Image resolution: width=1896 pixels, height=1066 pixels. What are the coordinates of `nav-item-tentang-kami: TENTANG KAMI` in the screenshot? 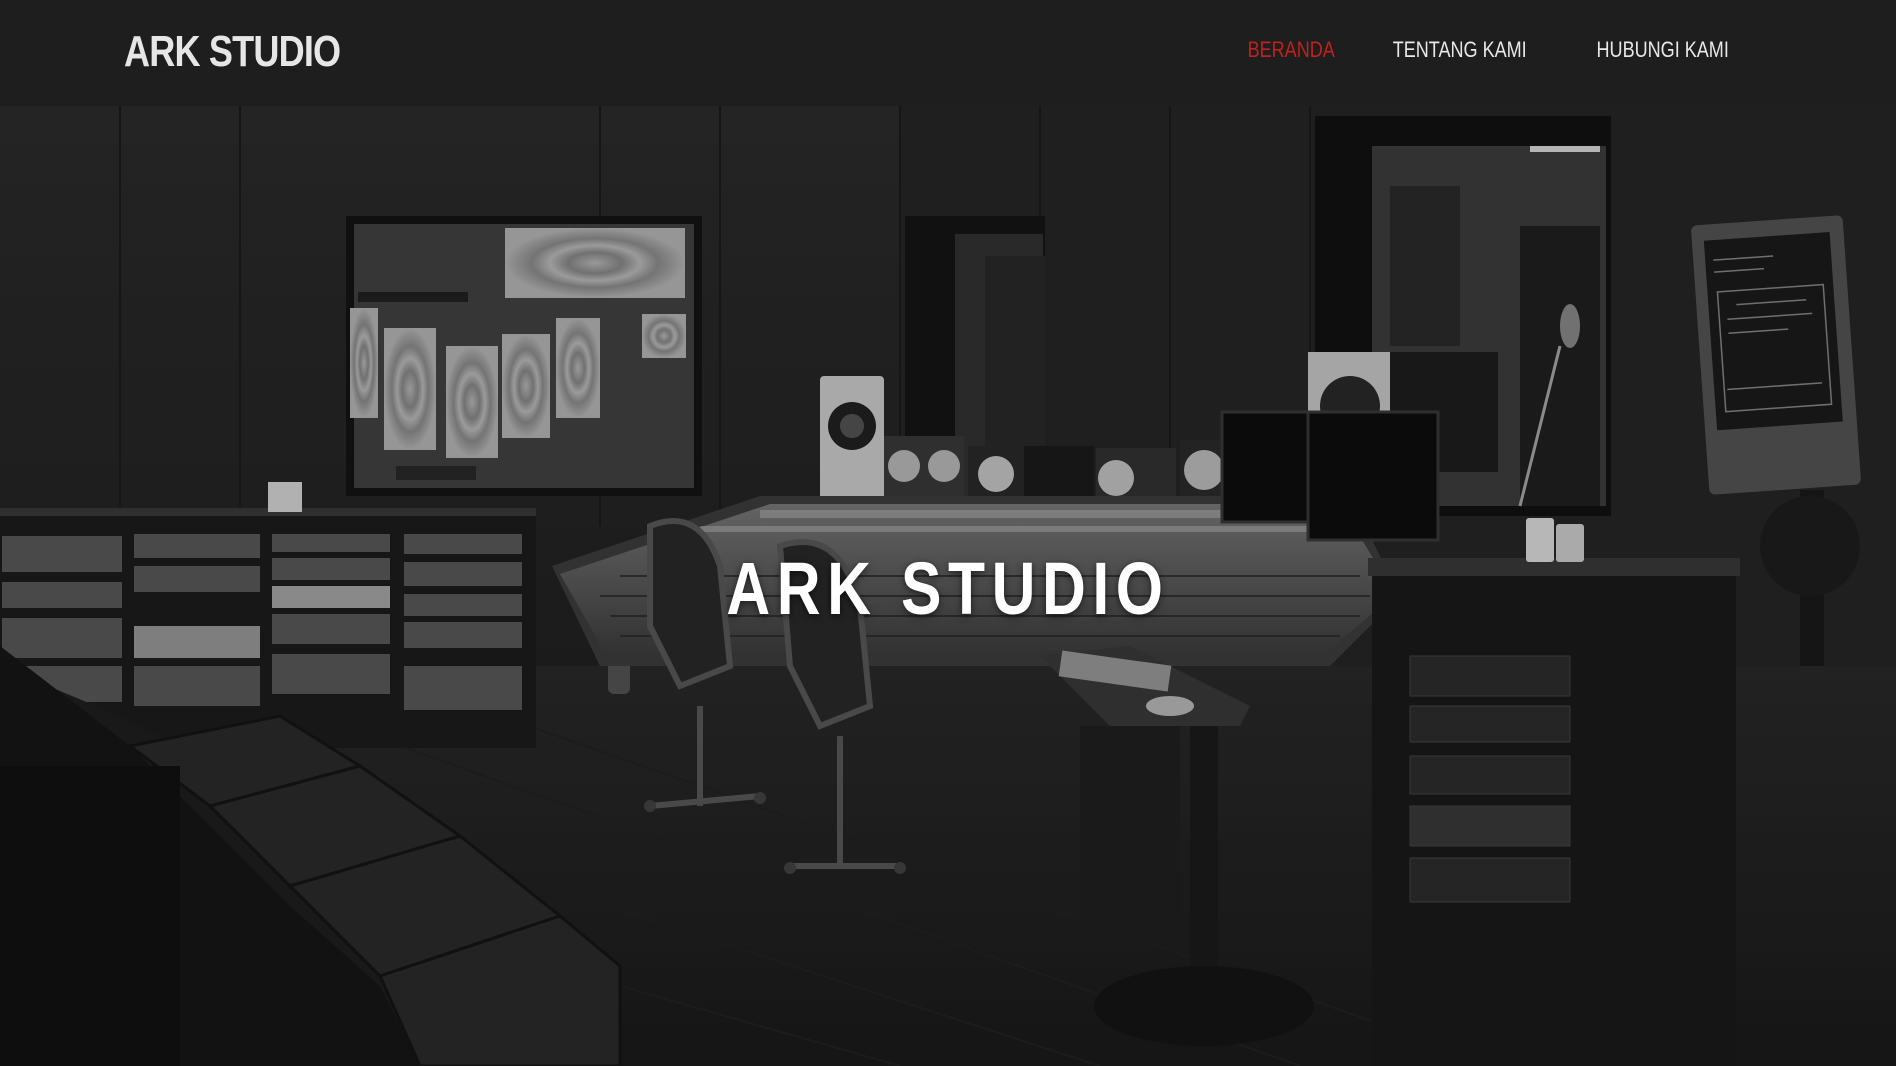 It's located at (1460, 50).